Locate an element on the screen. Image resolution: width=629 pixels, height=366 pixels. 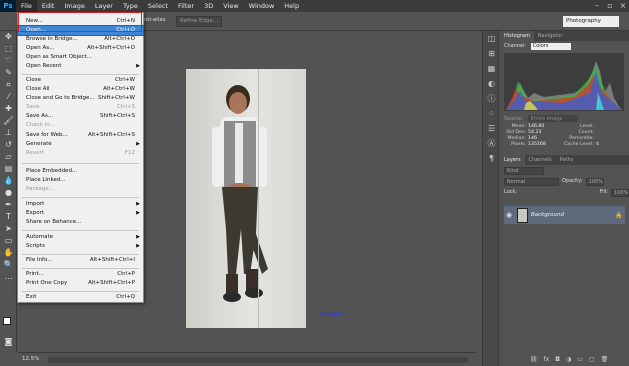
swatches-panel-icon: ▦ is located at coordinates (491, 68).